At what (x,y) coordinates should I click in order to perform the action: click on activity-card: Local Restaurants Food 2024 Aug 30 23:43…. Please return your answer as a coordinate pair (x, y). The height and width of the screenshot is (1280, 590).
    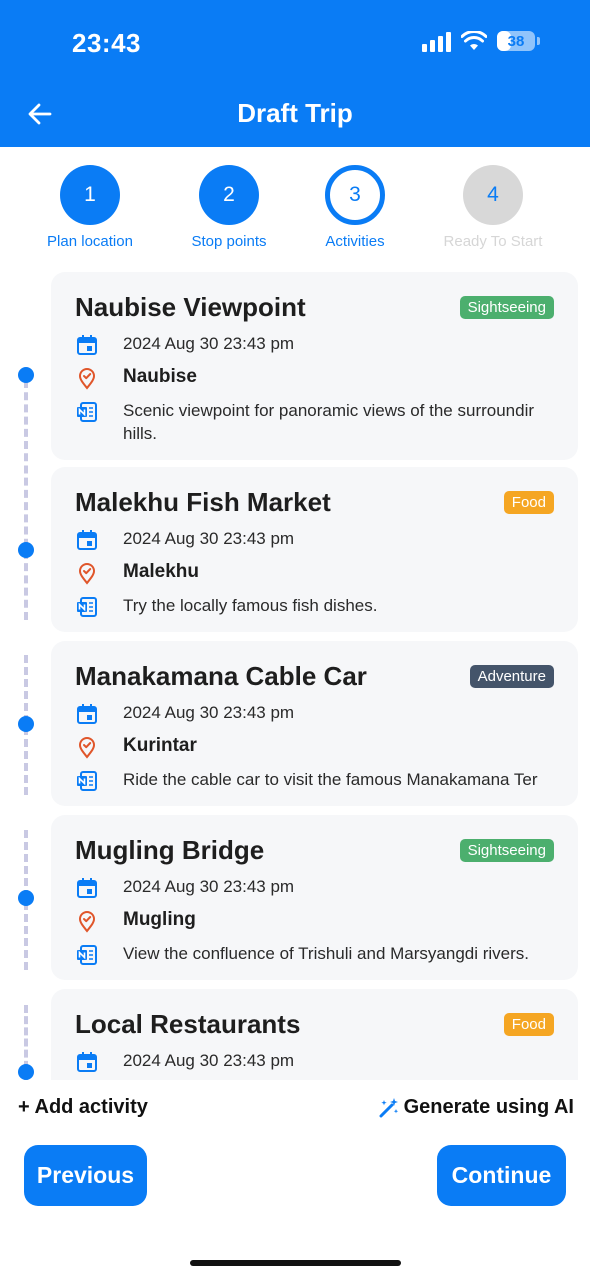
    Looking at the image, I should click on (314, 1034).